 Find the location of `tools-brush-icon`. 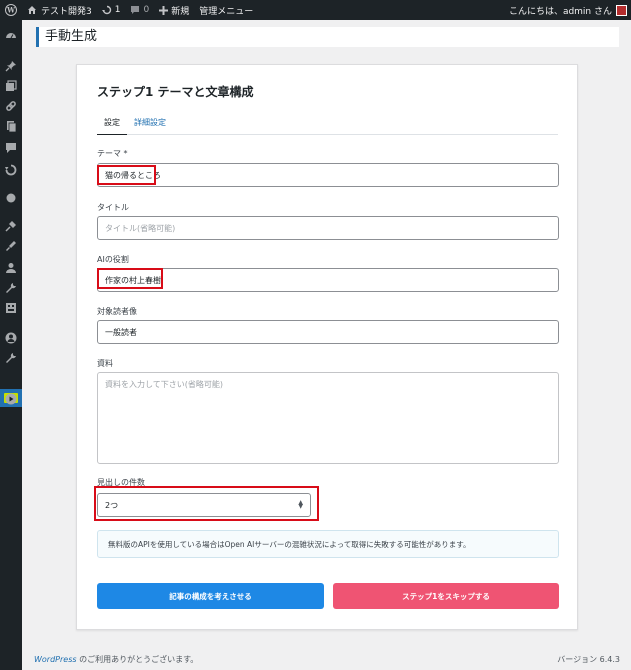

tools-brush-icon is located at coordinates (11, 246).